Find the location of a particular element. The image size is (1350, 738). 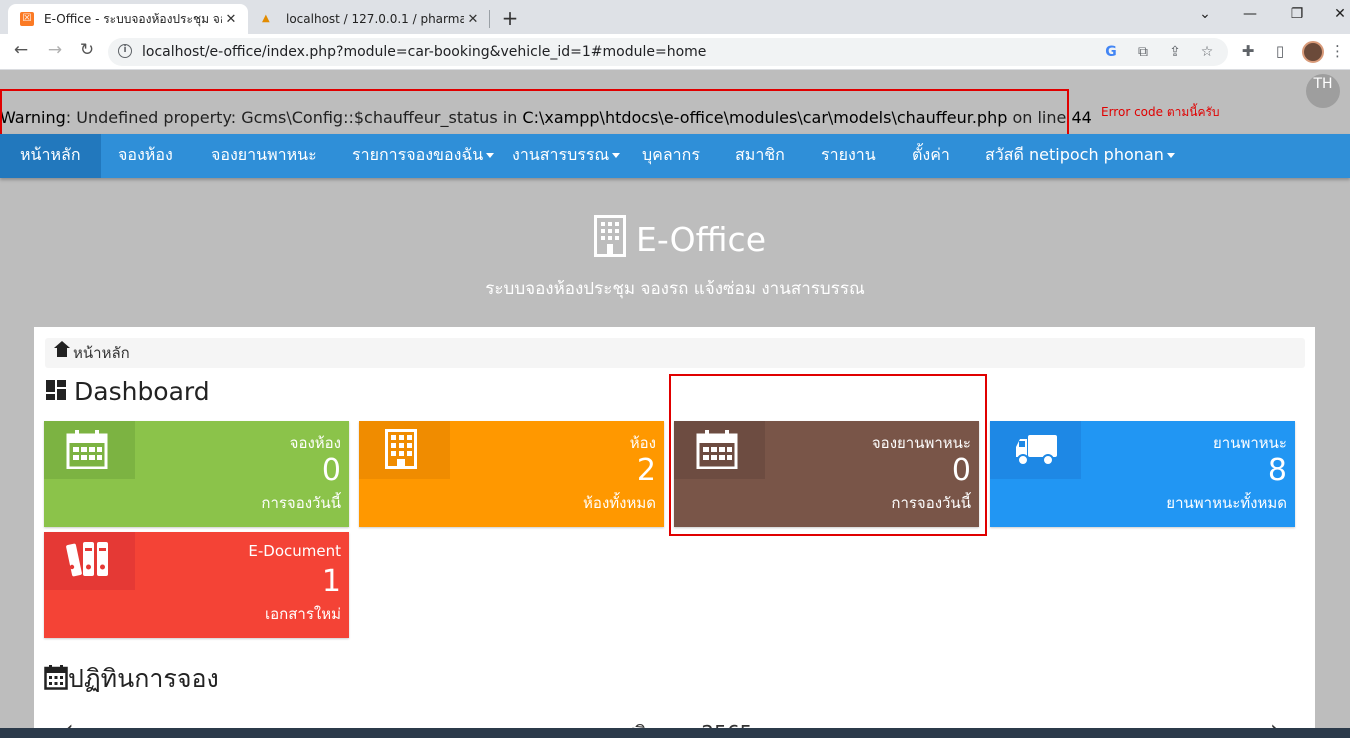

profile-avatar is located at coordinates (1313, 52).